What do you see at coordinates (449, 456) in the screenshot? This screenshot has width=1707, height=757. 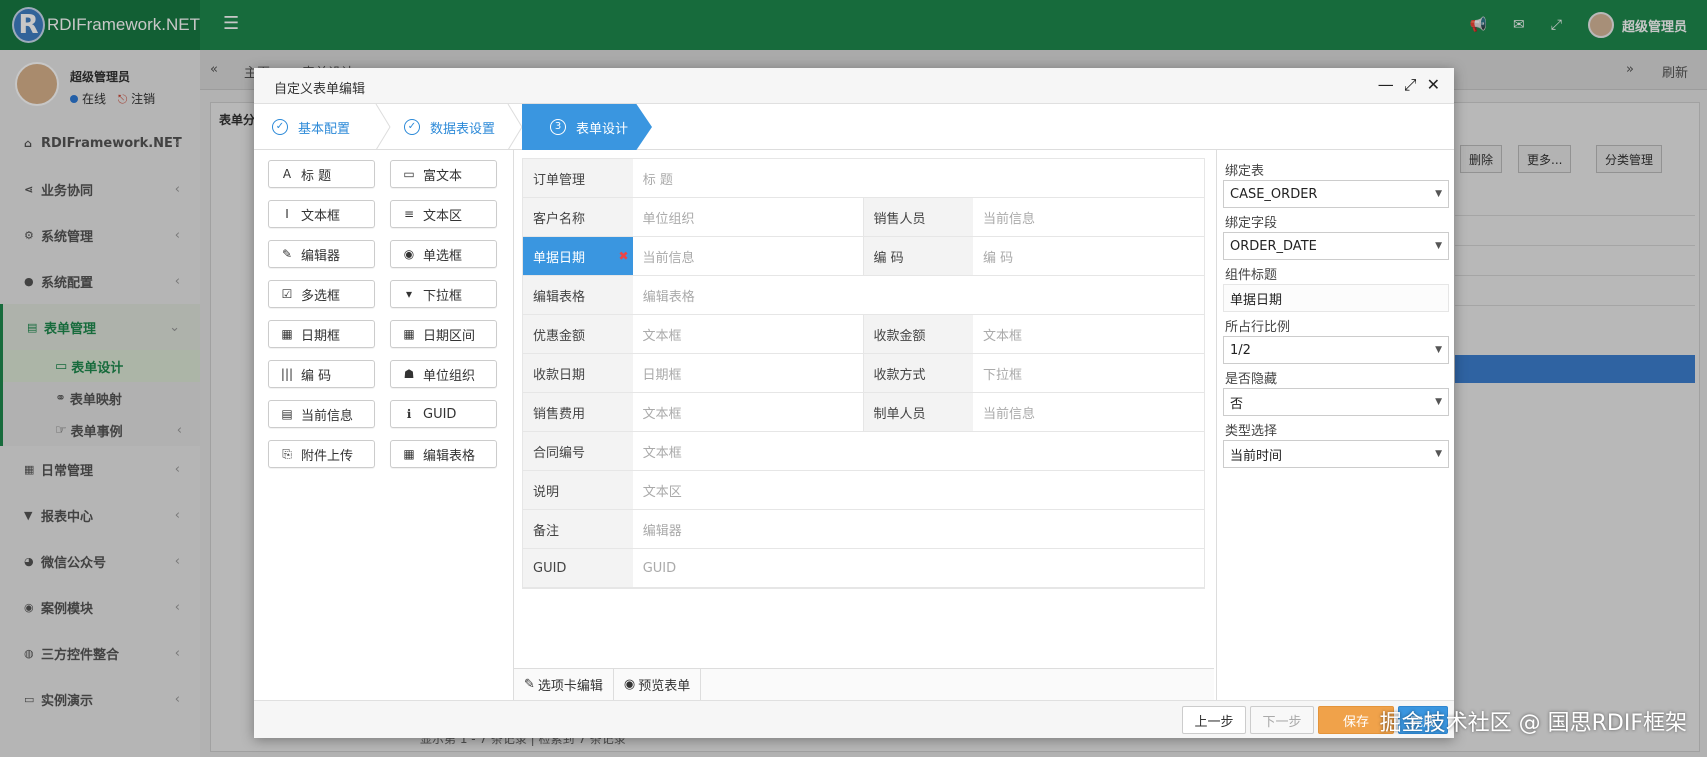 I see `palette-item-label: 编辑表格` at bounding box center [449, 456].